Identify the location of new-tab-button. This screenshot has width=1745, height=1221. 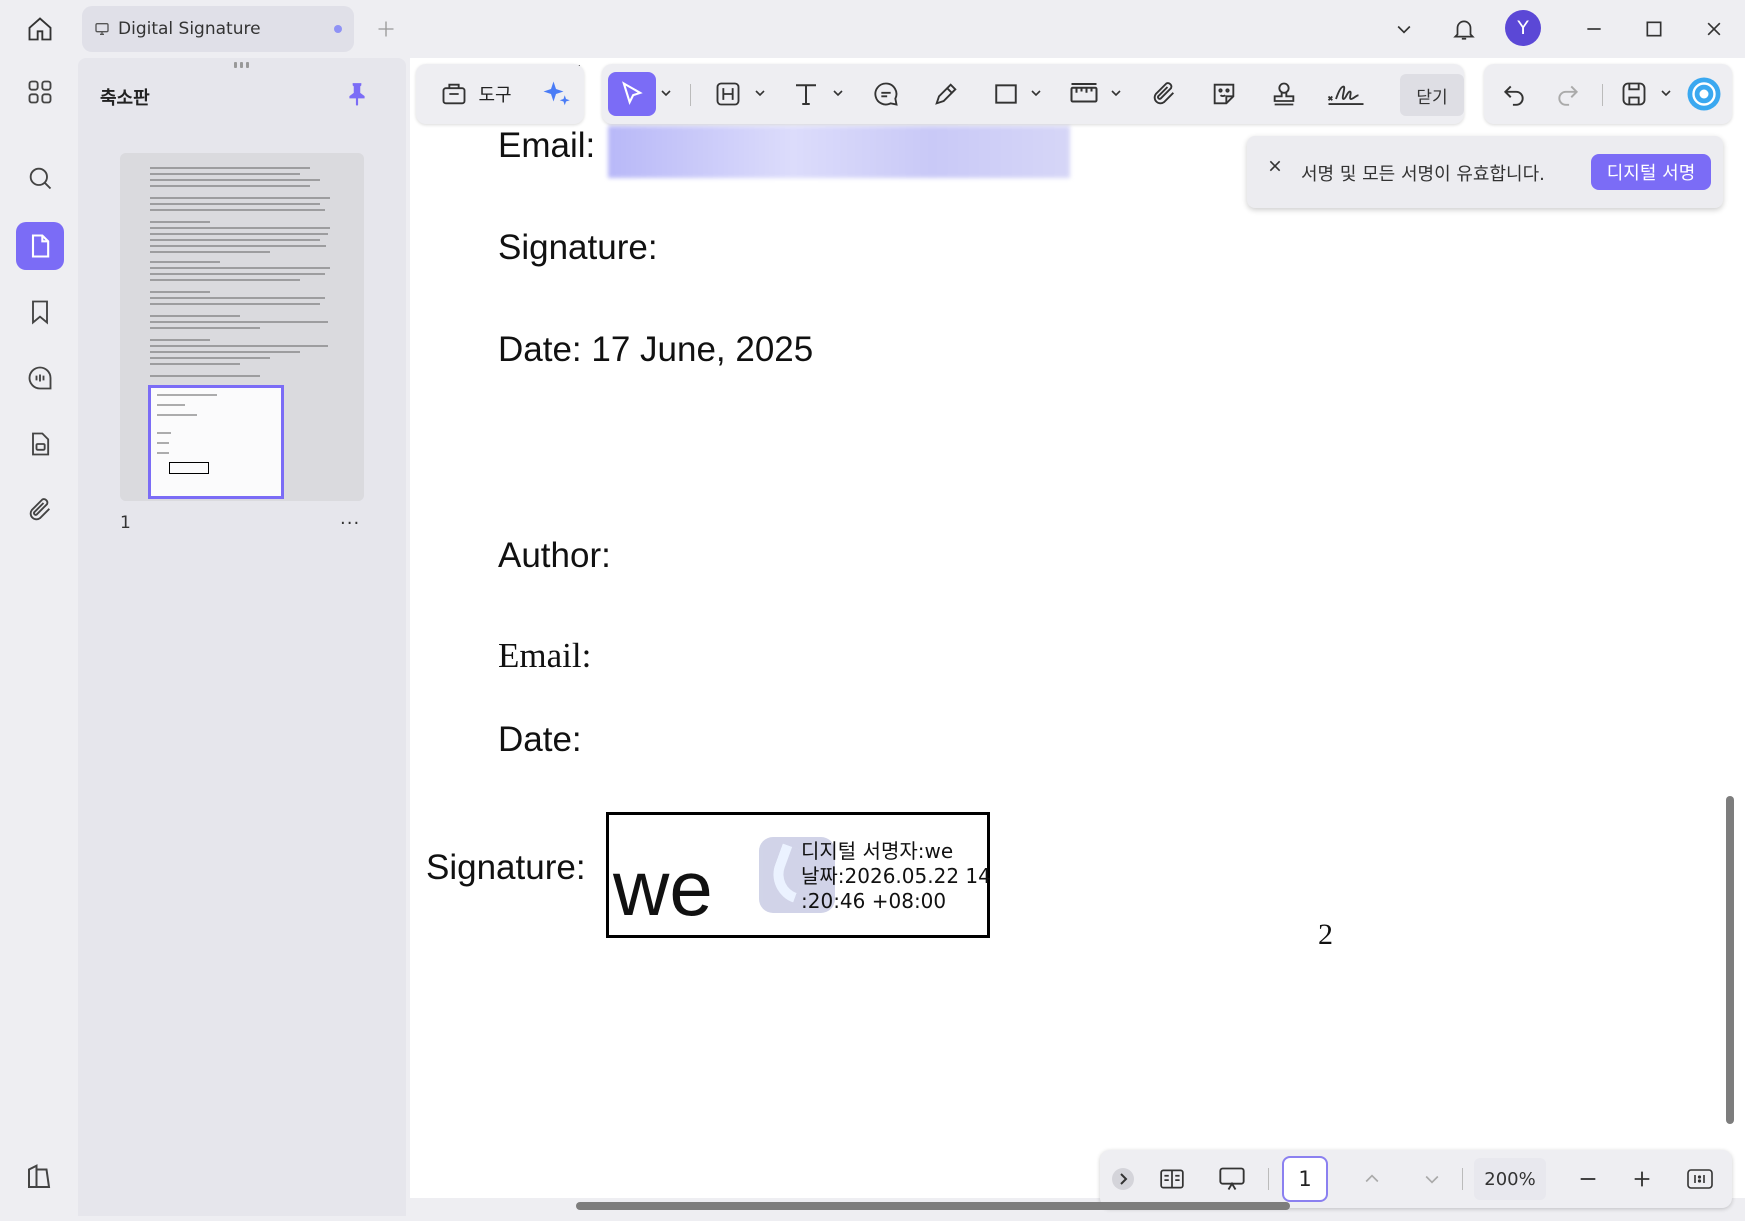
(386, 29).